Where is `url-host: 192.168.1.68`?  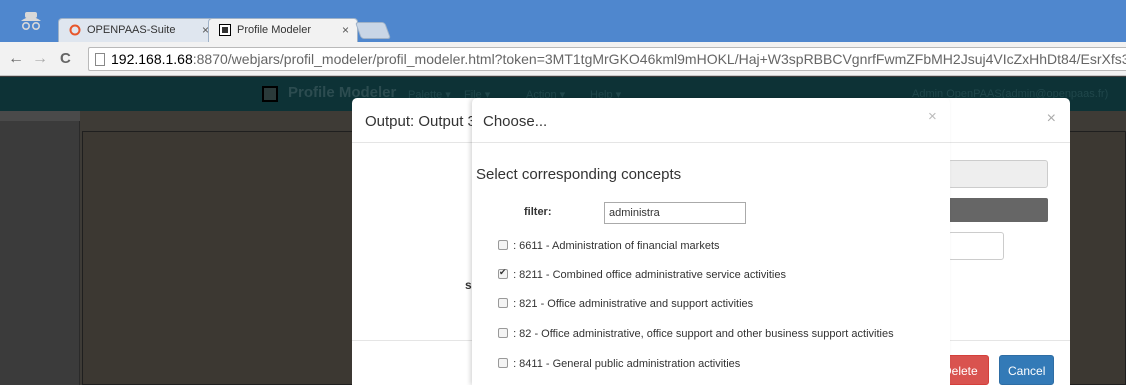 url-host: 192.168.1.68 is located at coordinates (152, 59).